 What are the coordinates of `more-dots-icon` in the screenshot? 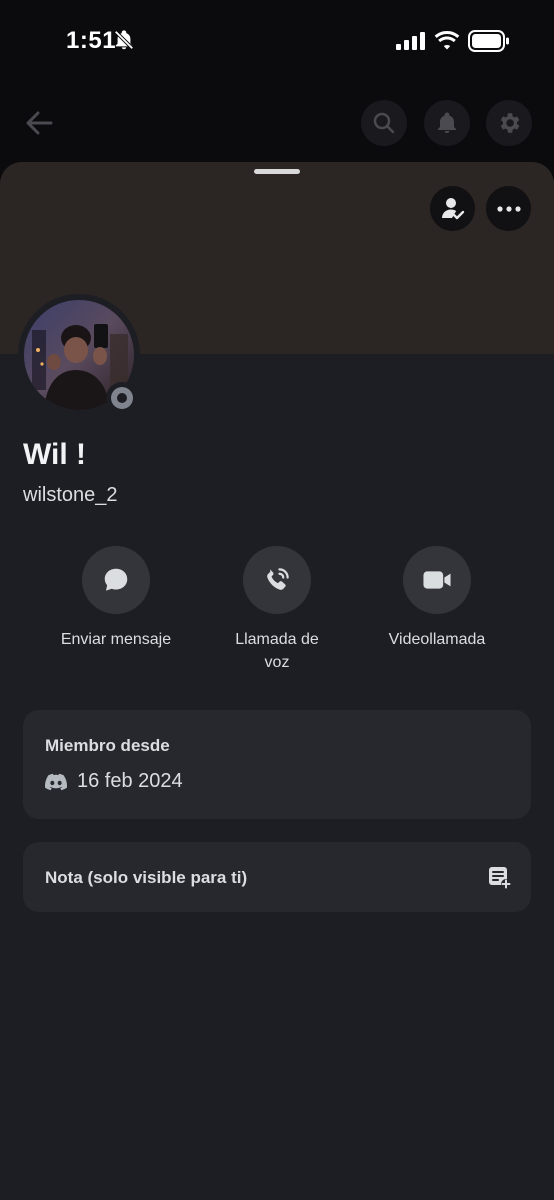 It's located at (508, 208).